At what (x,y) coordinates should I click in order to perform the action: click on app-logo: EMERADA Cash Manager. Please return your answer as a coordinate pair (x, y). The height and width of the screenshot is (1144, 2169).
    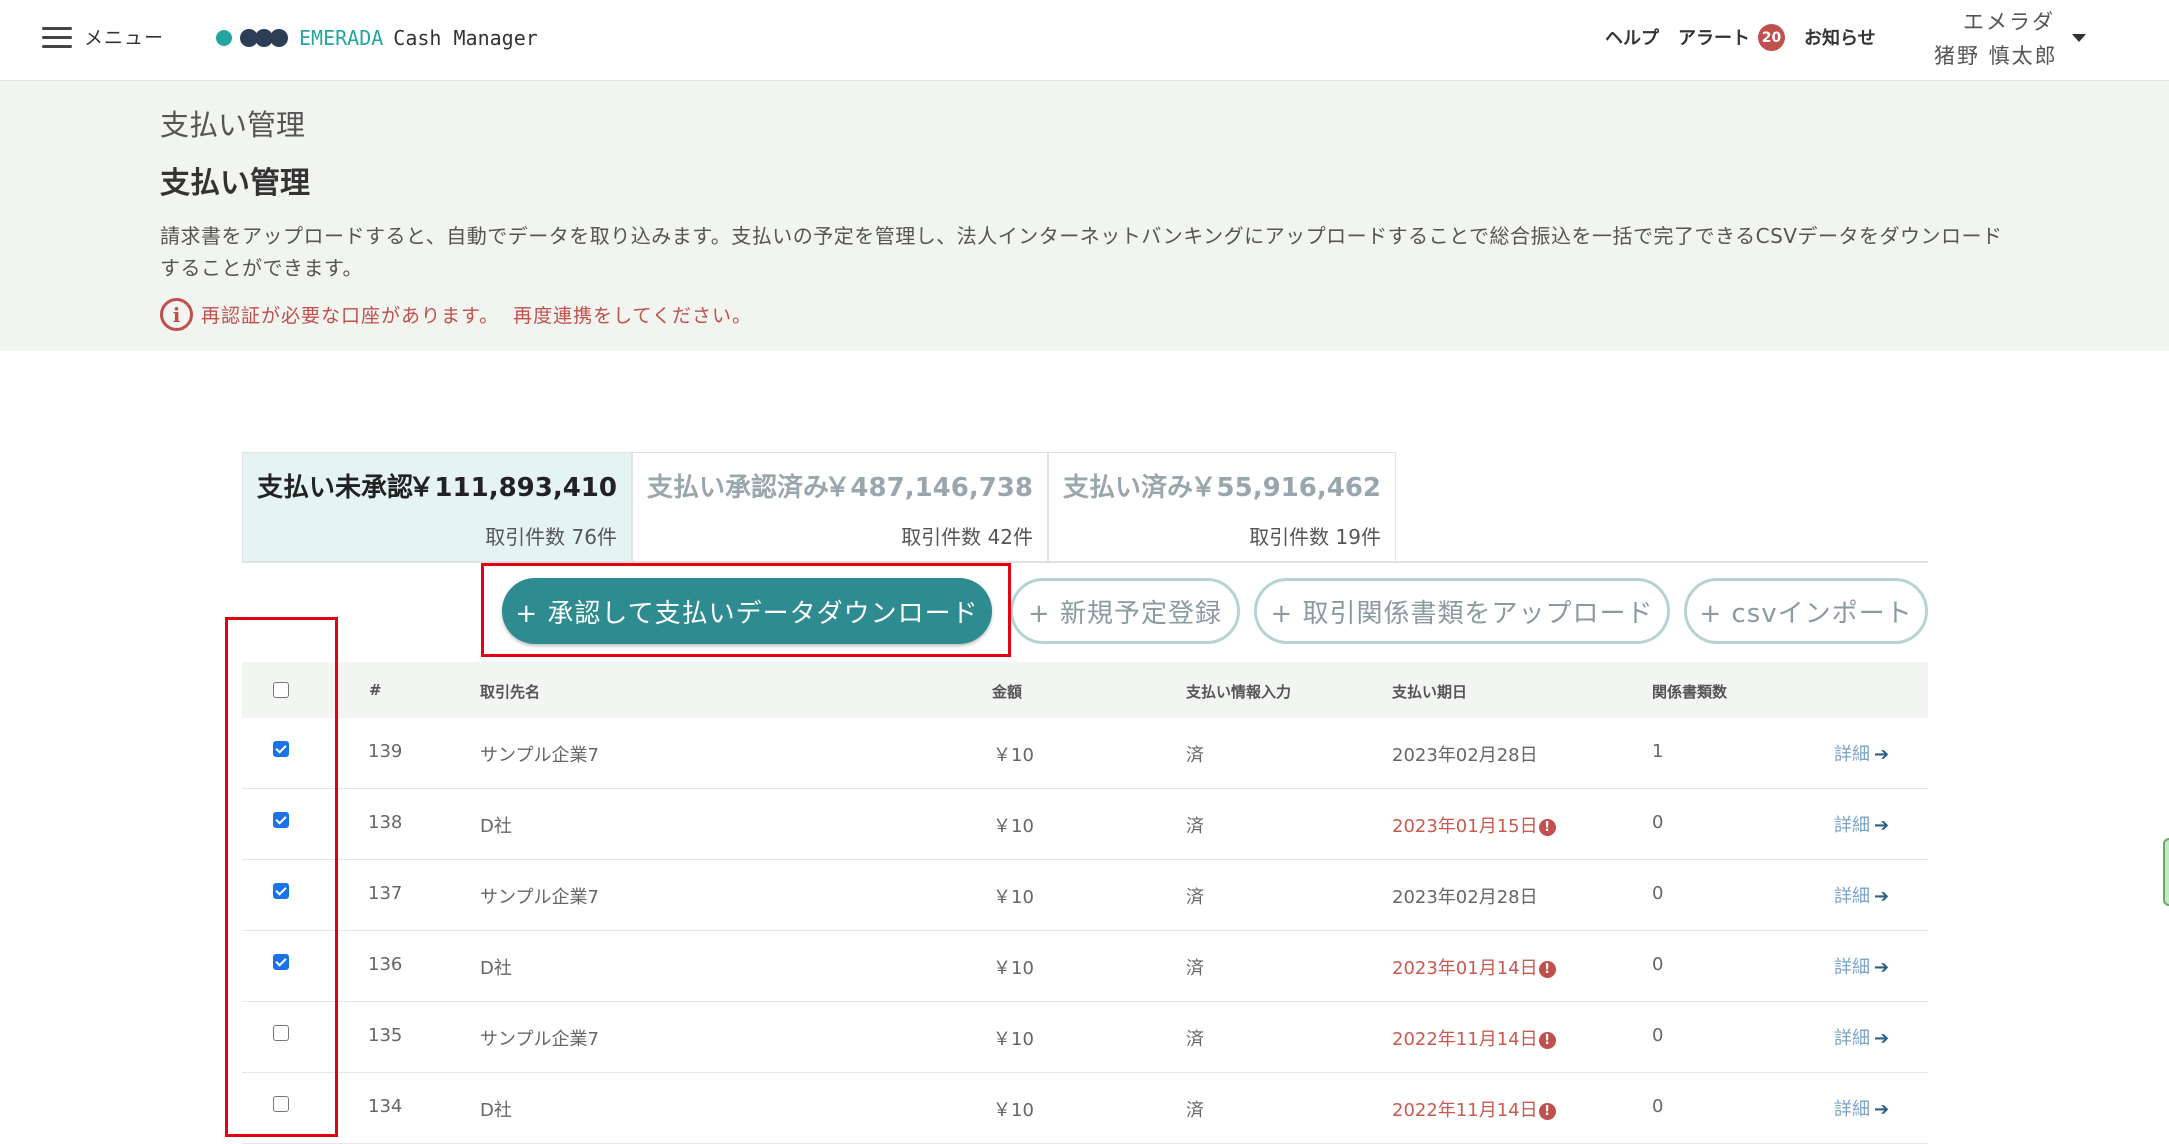
    Looking at the image, I should click on (377, 38).